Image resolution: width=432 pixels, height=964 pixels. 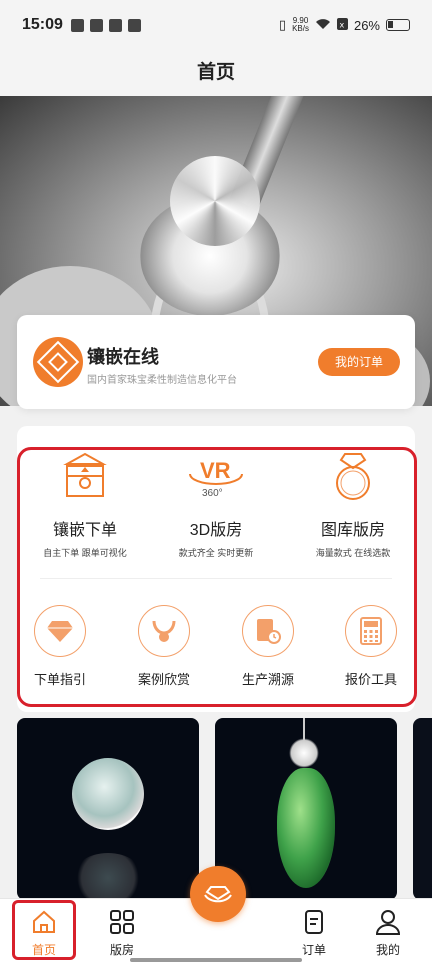 I want to click on tab-home: 首页, so click(x=44, y=933).